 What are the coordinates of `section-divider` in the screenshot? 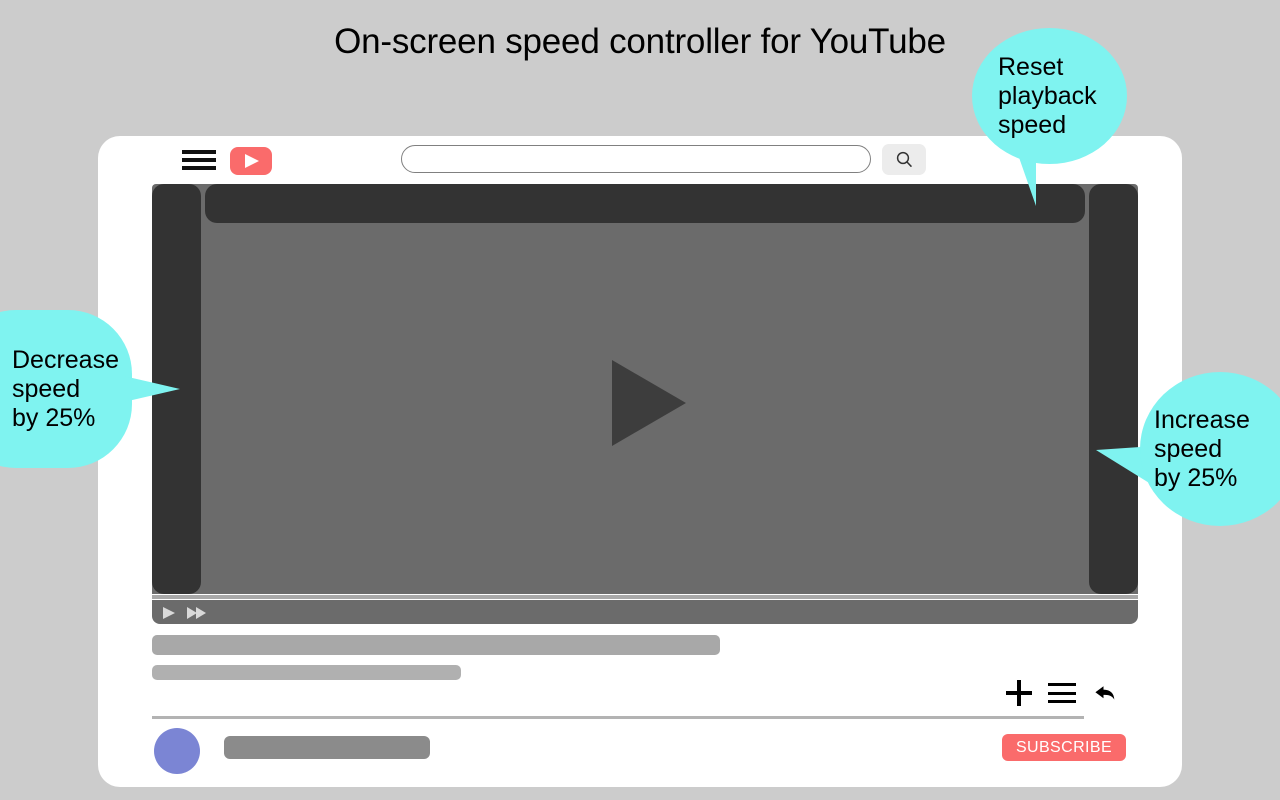 It's located at (618, 717).